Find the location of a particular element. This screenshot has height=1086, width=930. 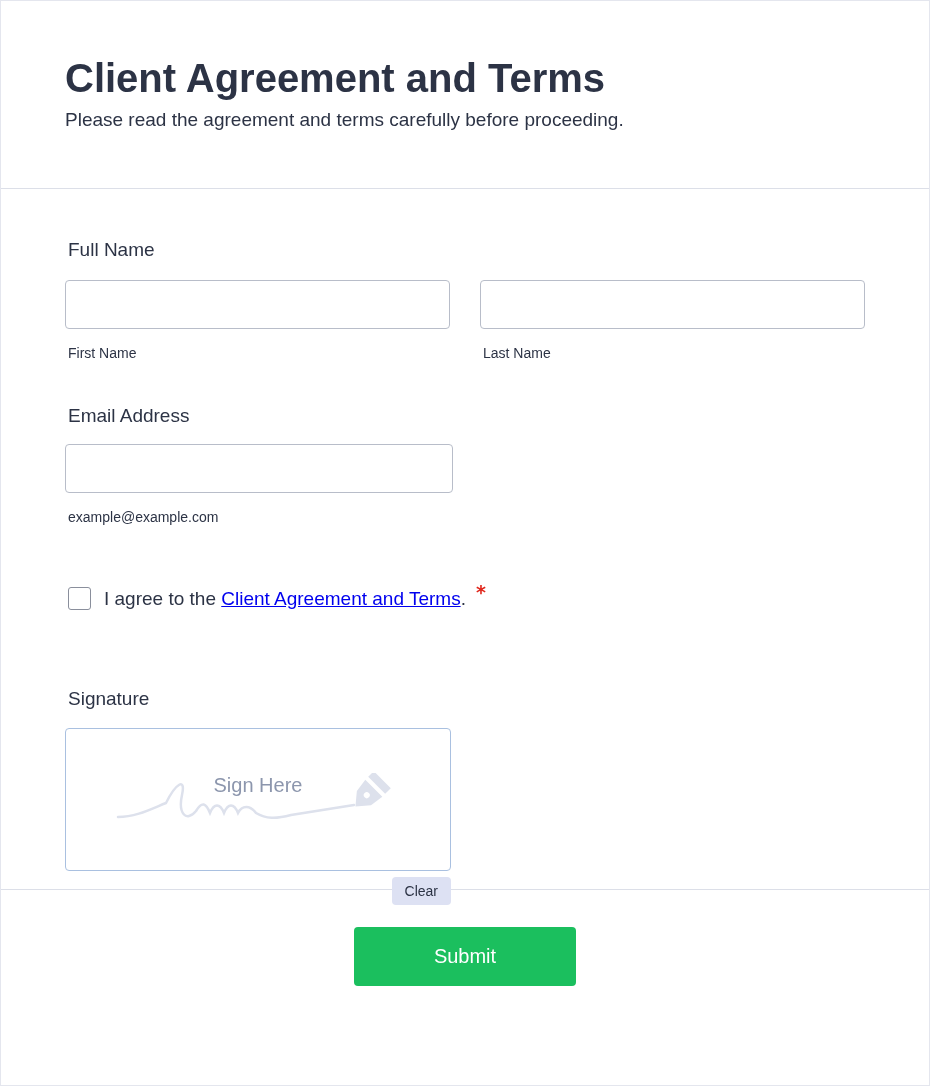

signature-placeholder: Sign Here is located at coordinates (258, 785).